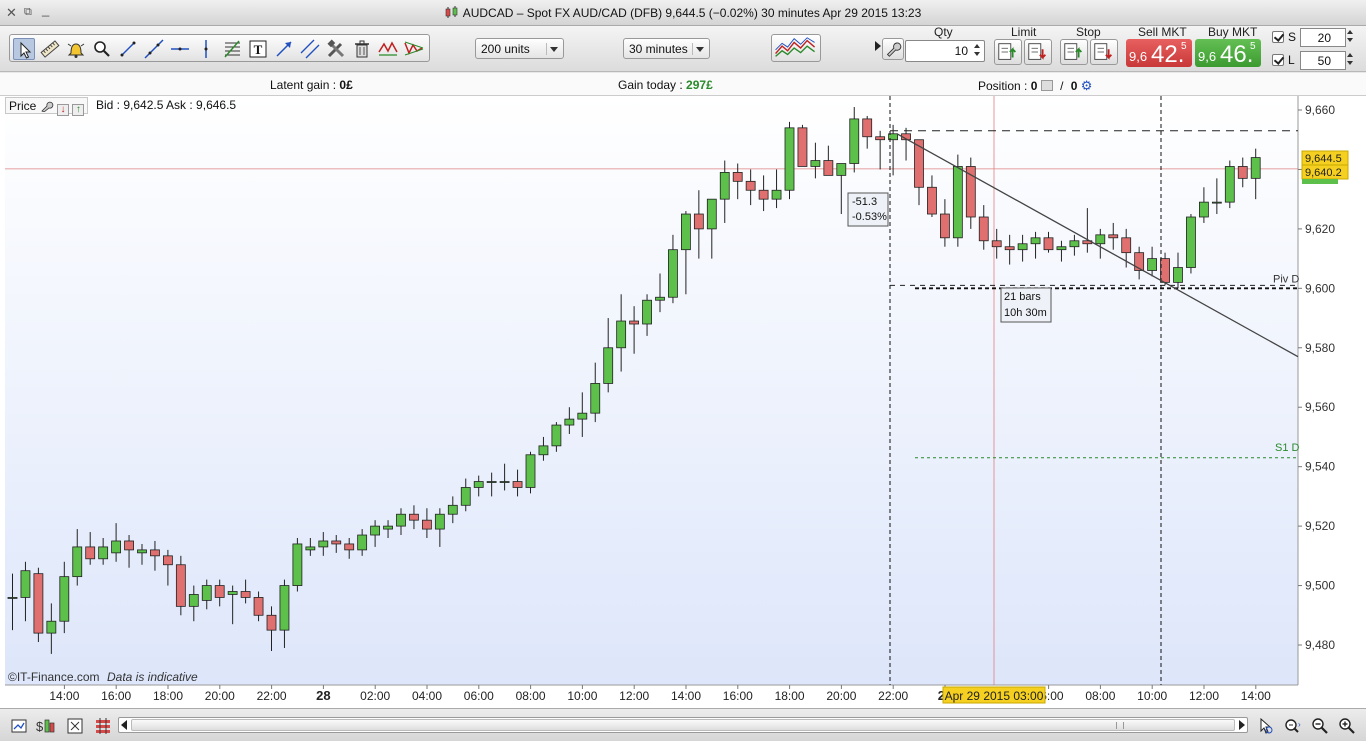  Describe the element at coordinates (206, 49) in the screenshot. I see `vertical-line-icon` at that location.